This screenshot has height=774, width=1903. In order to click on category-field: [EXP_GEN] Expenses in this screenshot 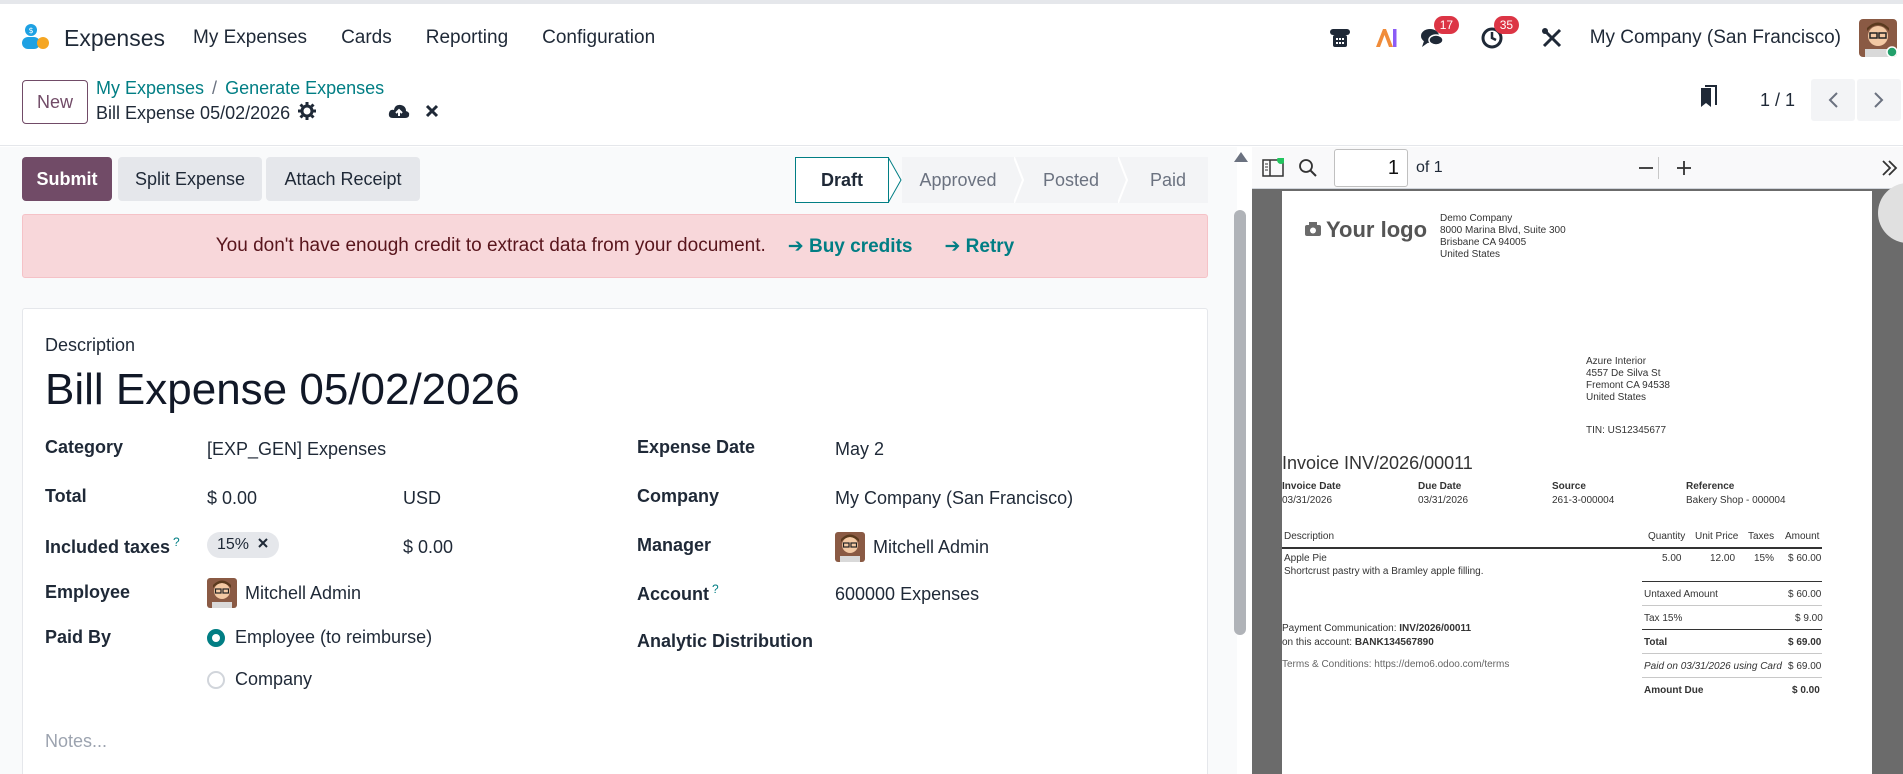, I will do `click(296, 449)`.